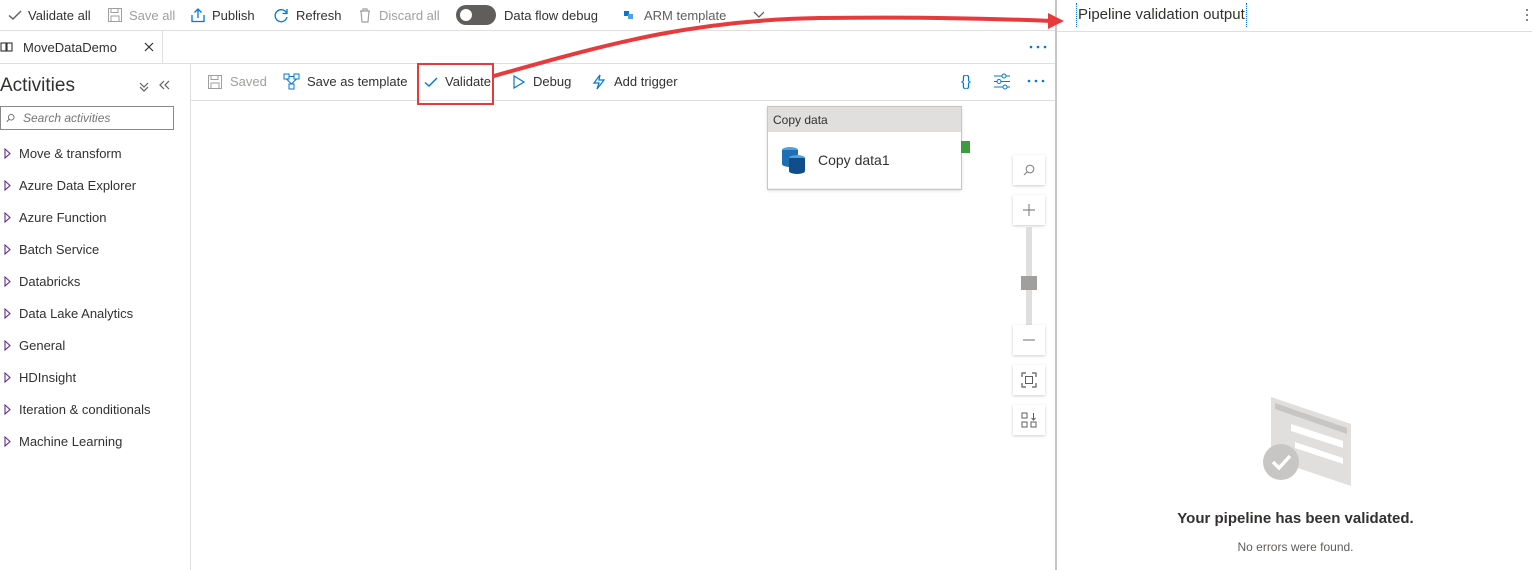 The width and height of the screenshot is (1532, 570). What do you see at coordinates (476, 15) in the screenshot?
I see `toggle-switch` at bounding box center [476, 15].